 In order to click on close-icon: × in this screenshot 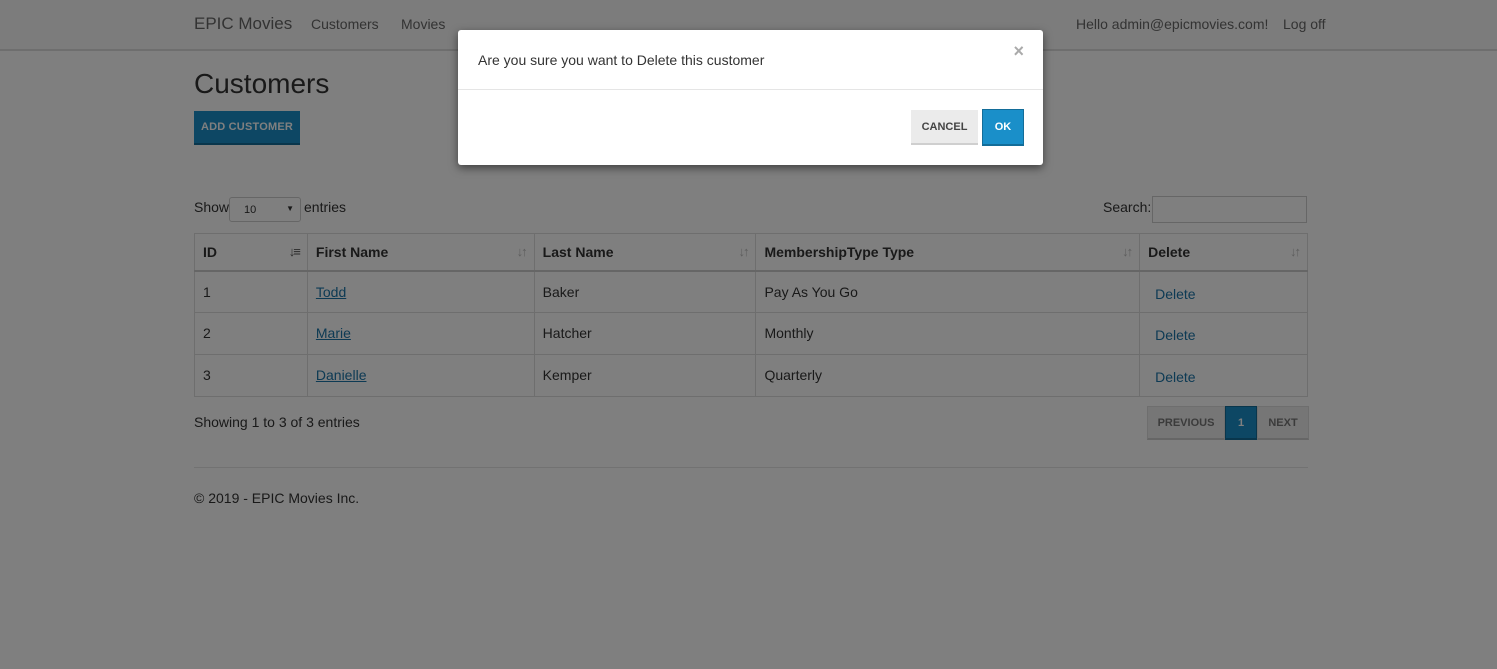, I will do `click(1018, 51)`.